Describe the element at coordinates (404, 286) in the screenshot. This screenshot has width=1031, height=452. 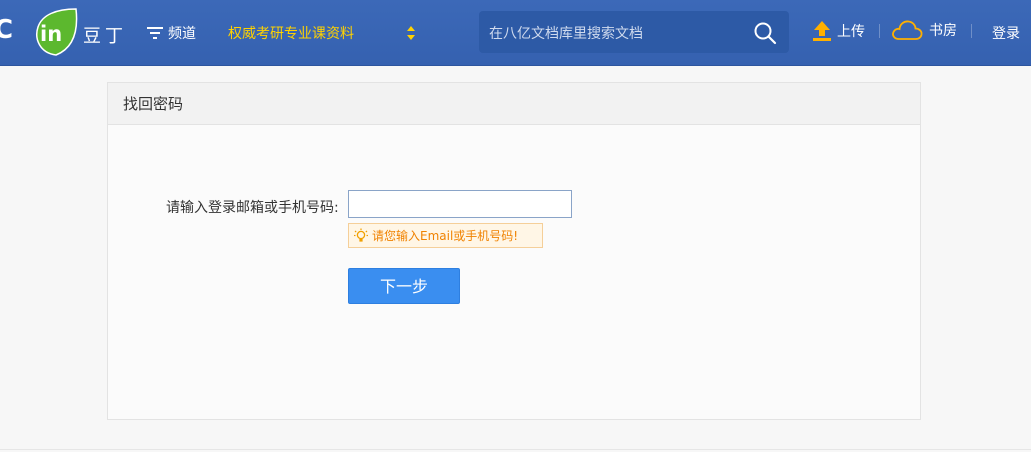
I see `next-step-button: 下一步` at that location.